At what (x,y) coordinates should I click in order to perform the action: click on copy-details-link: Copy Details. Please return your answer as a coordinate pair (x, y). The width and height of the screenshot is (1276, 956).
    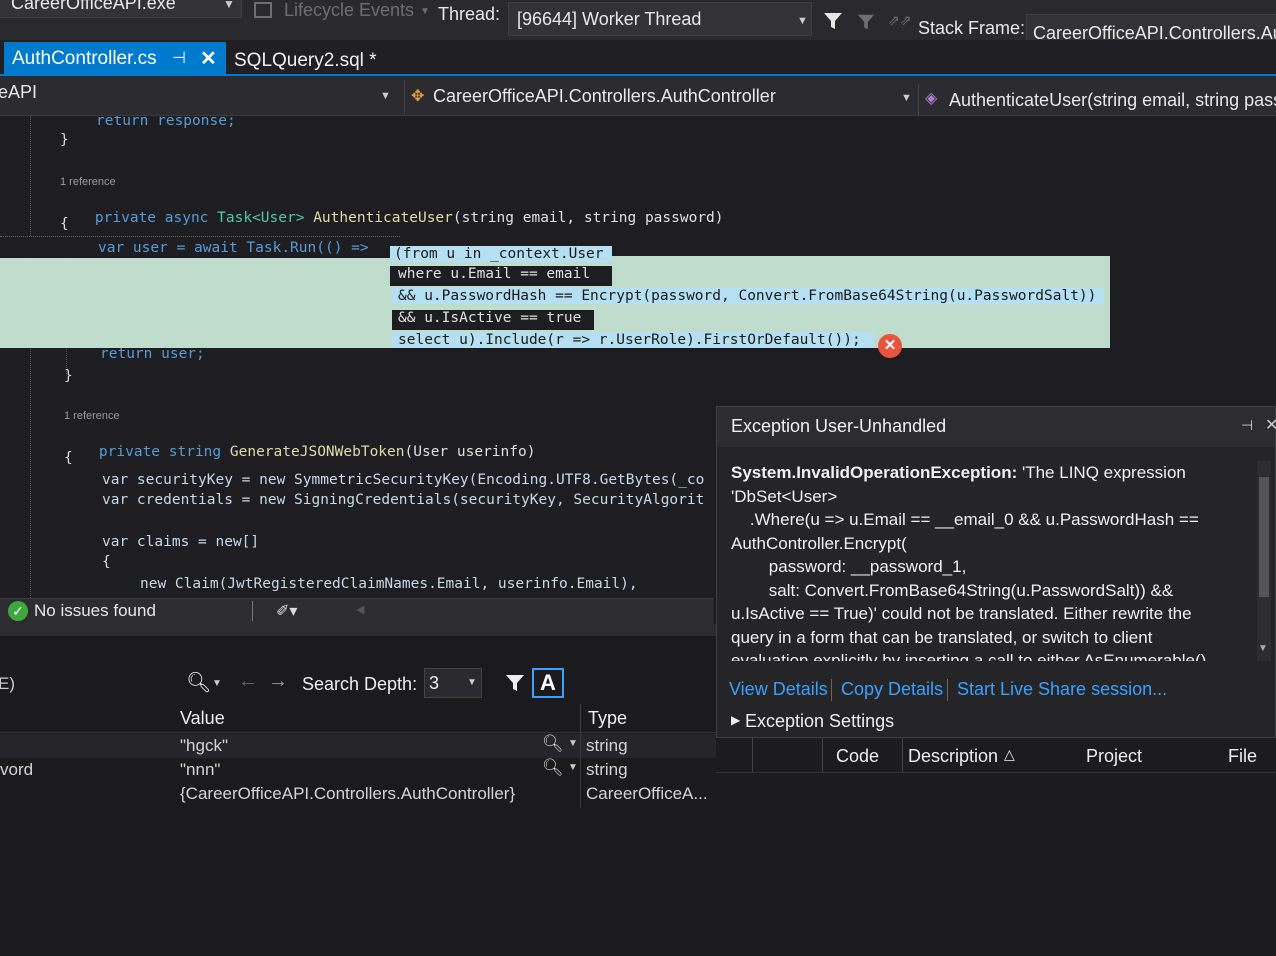
    Looking at the image, I should click on (892, 689).